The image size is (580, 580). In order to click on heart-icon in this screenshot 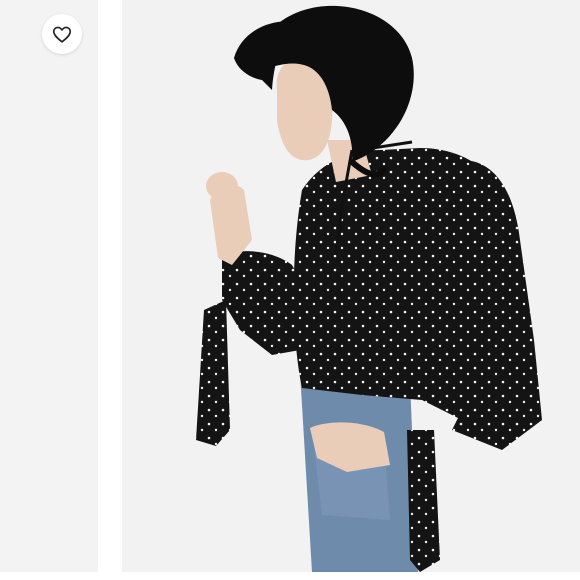, I will do `click(62, 34)`.